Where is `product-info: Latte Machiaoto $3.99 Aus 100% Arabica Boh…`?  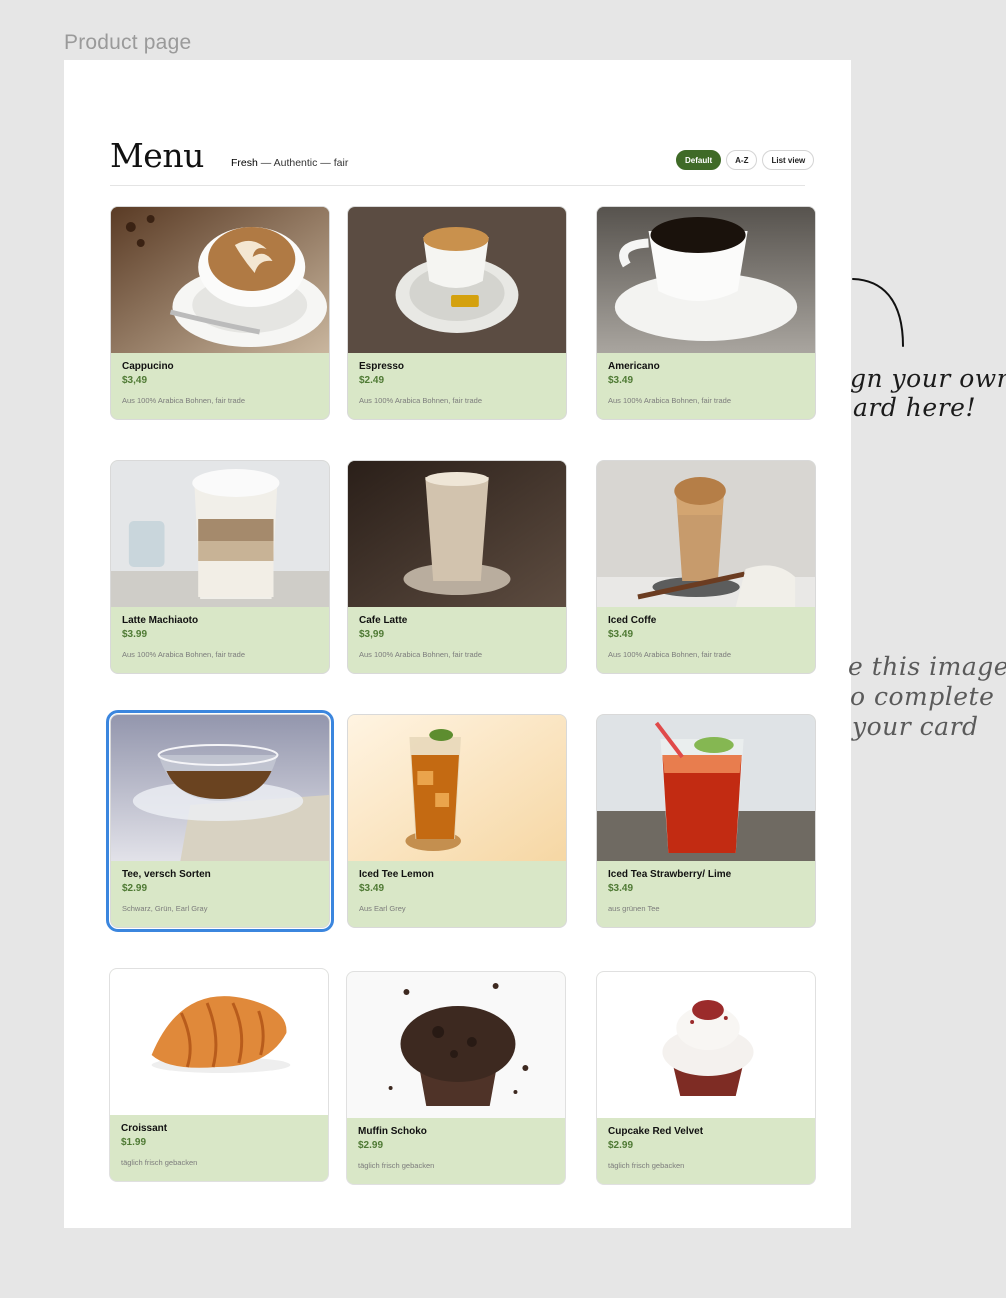
product-info: Latte Machiaoto $3.99 Aus 100% Arabica Boh… is located at coordinates (220, 640).